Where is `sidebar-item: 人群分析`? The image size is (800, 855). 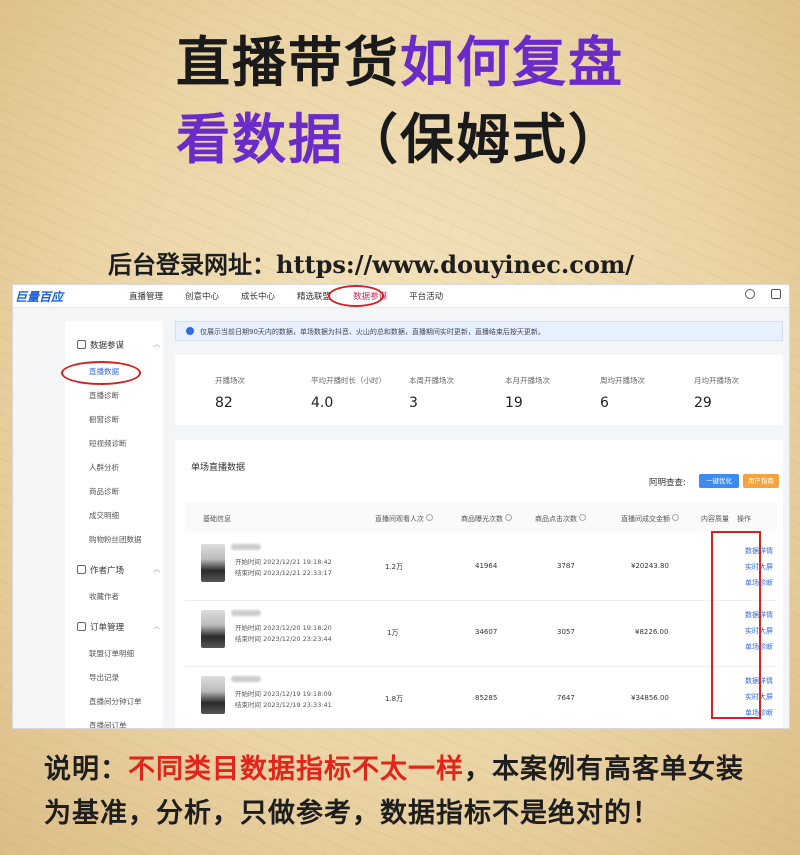 sidebar-item: 人群分析 is located at coordinates (104, 467).